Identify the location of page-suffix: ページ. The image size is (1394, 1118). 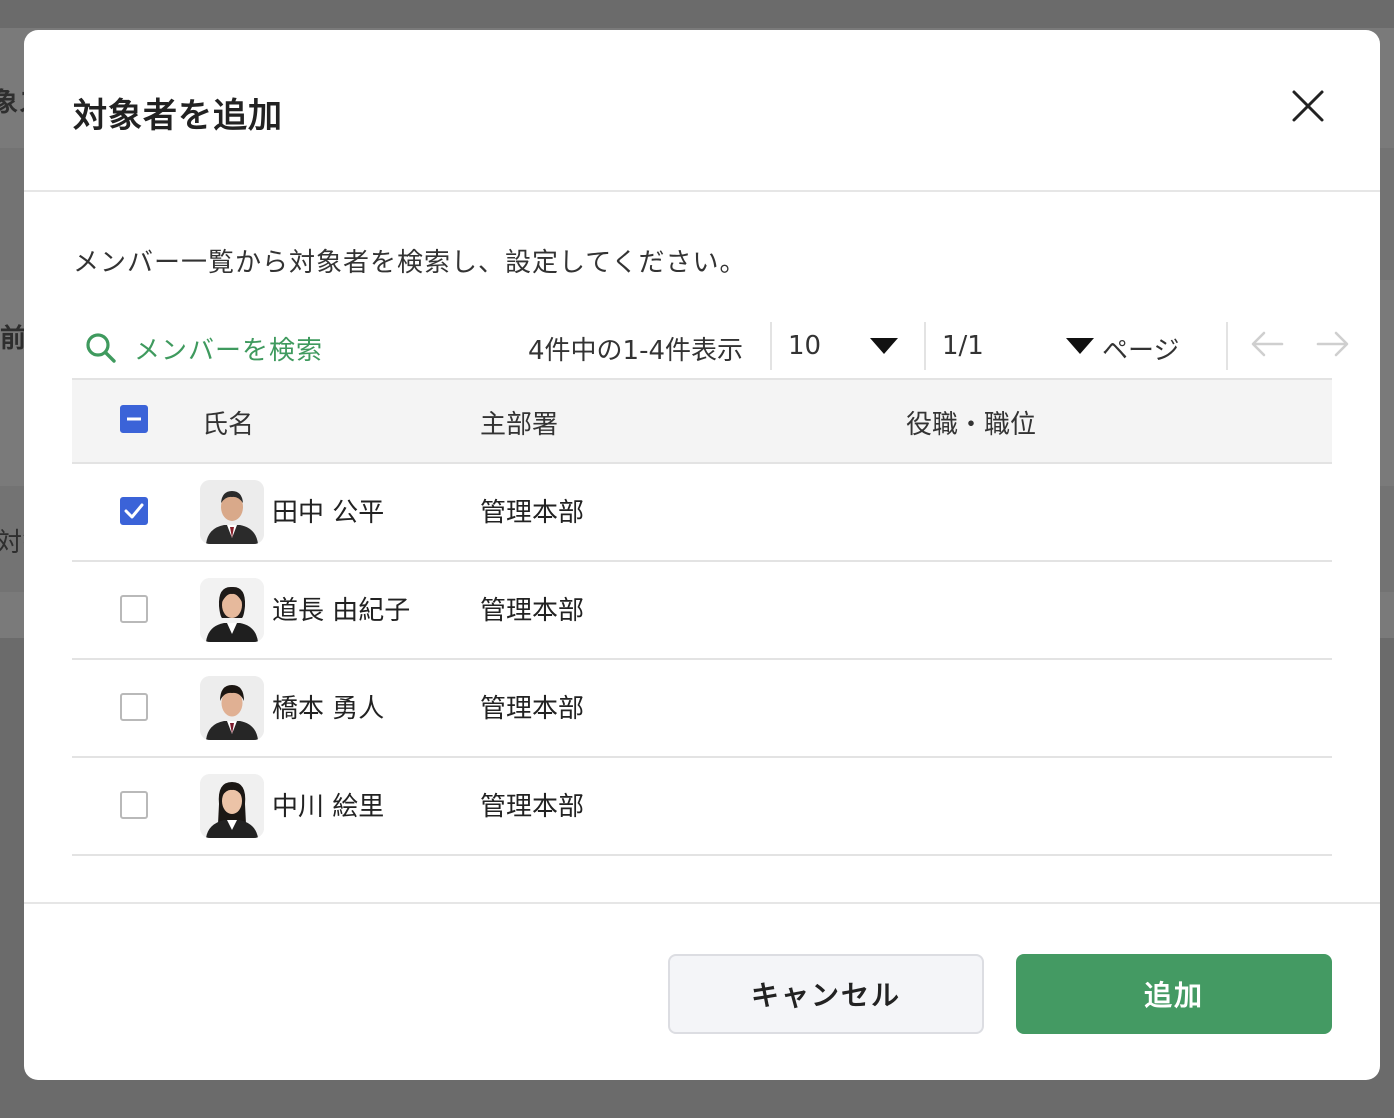
(1141, 351).